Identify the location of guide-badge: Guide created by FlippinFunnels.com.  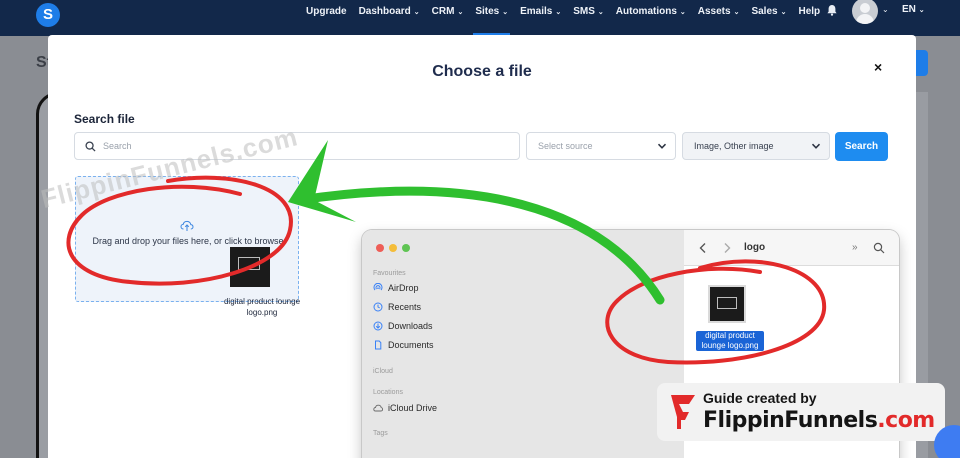
(801, 412).